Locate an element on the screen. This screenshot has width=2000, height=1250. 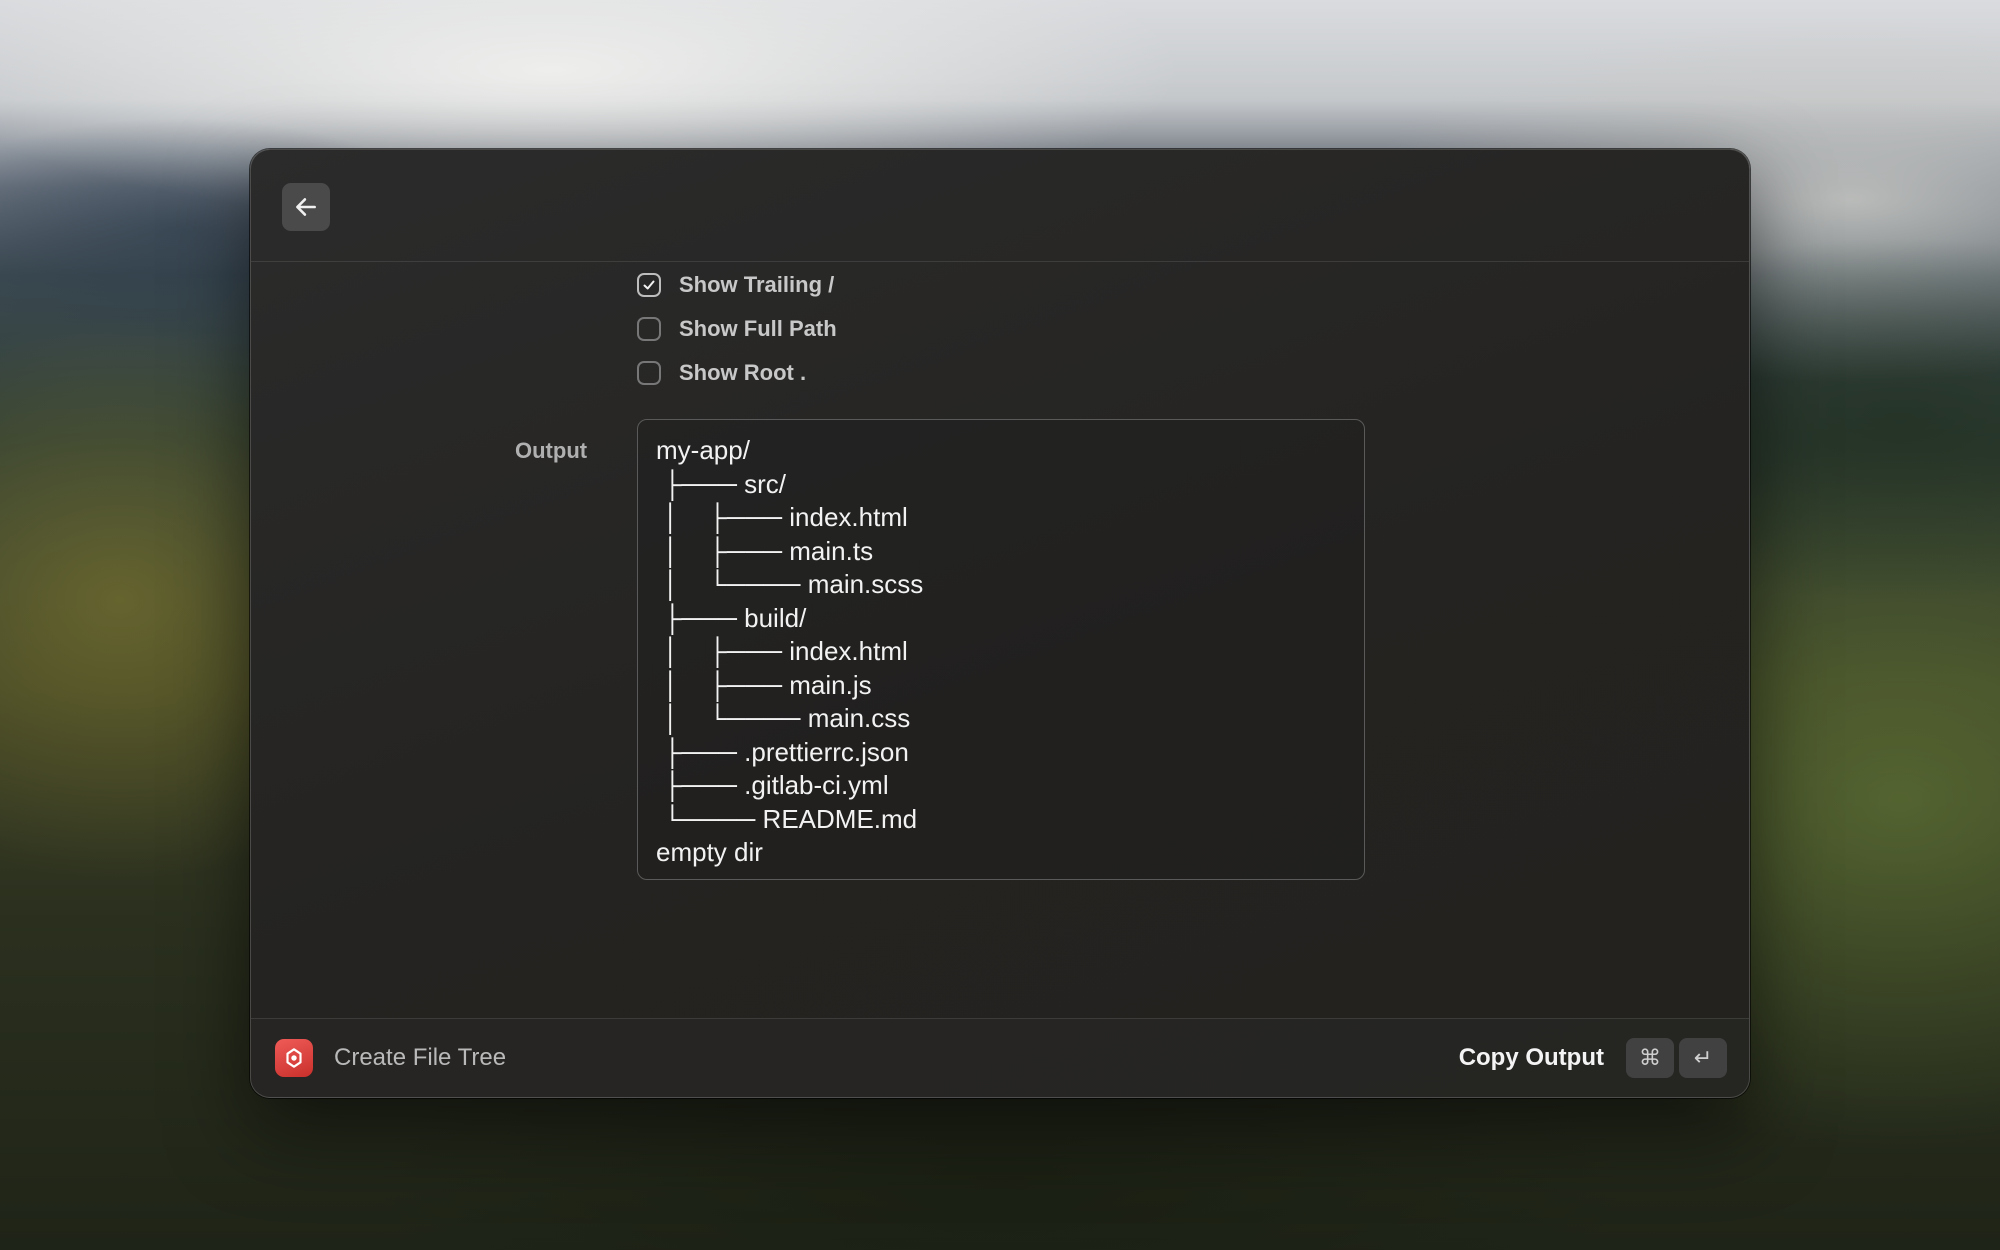
output-line: └──── README.md is located at coordinates (787, 818).